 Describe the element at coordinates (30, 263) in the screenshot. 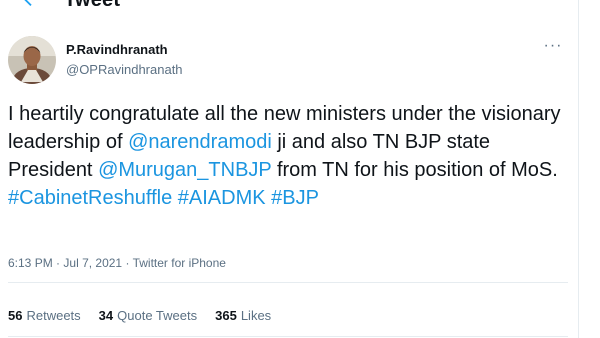

I see `tweet-time: 6:13 PM` at that location.